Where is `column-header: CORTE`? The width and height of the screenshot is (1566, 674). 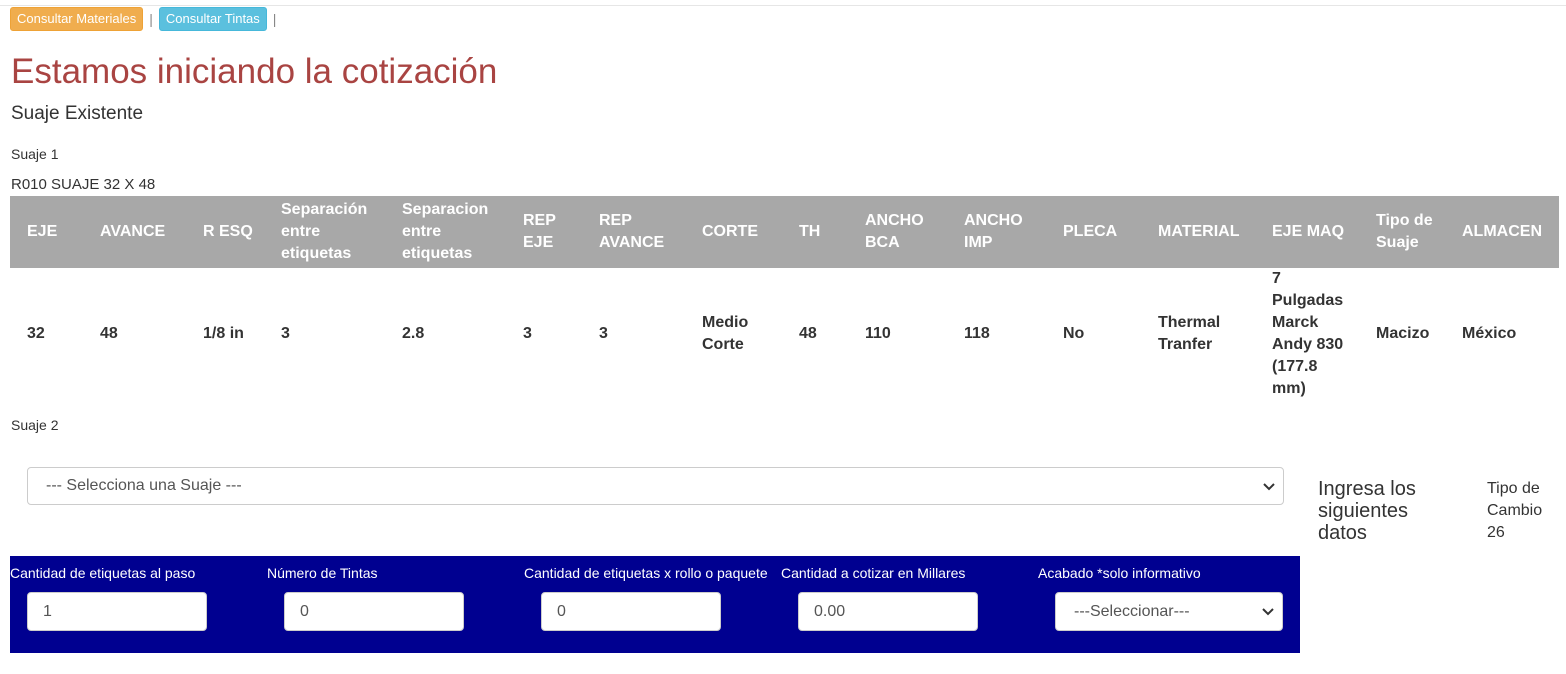 column-header: CORTE is located at coordinates (733, 232).